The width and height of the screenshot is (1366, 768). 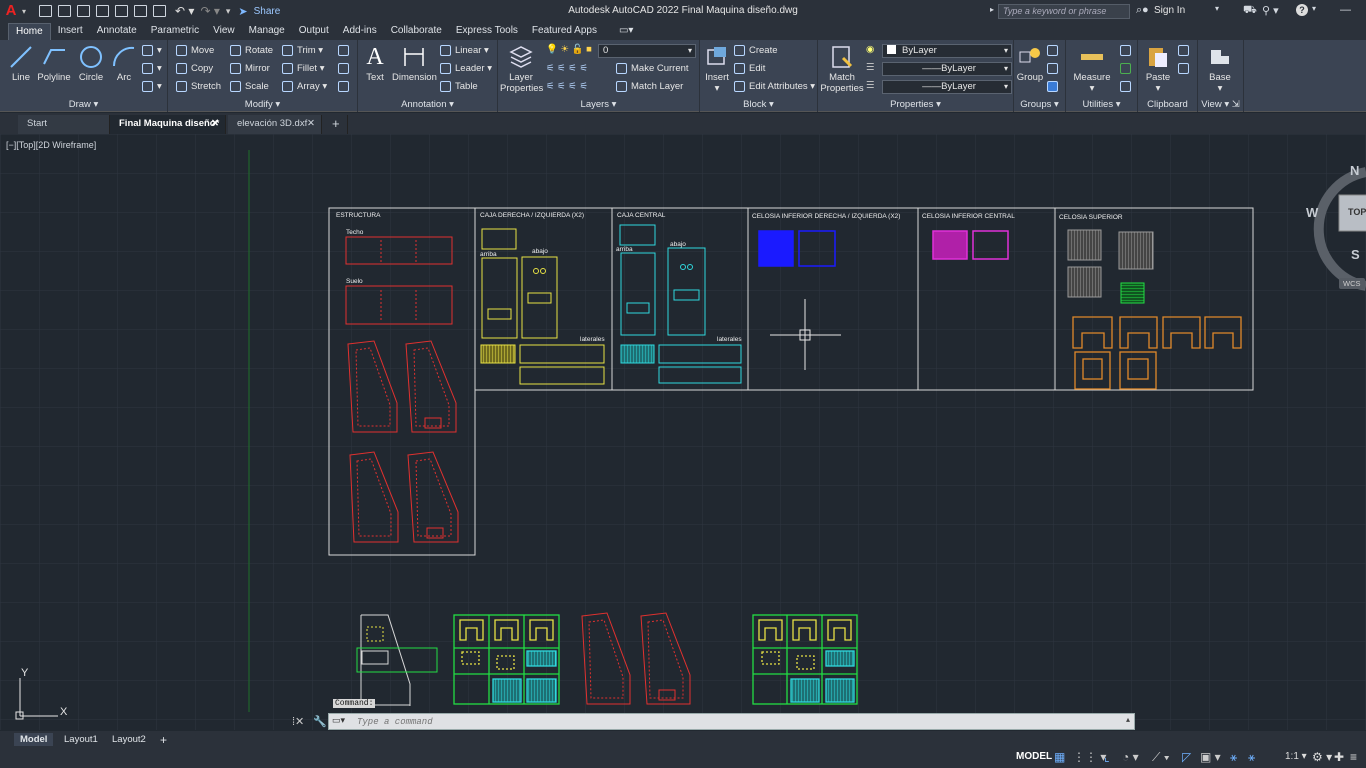 I want to click on linear-button: Linear ▾, so click(x=464, y=50).